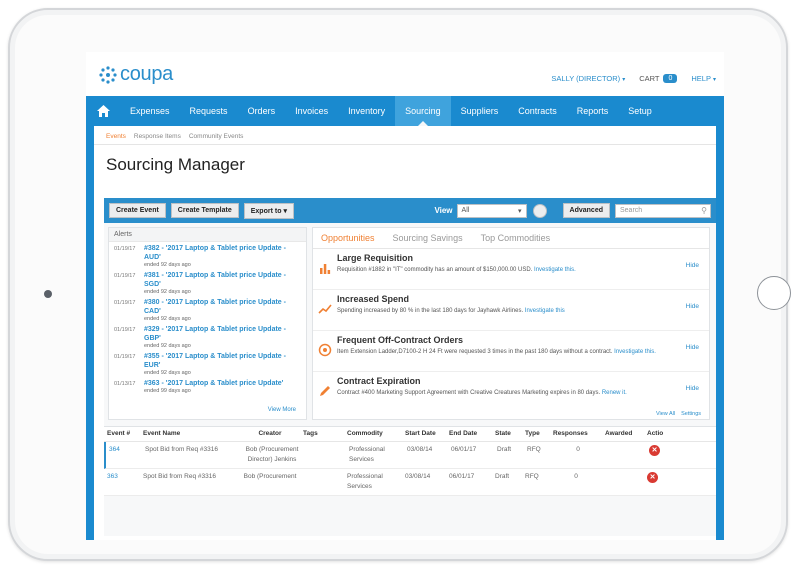 Image resolution: width=796 pixels, height=569 pixels. What do you see at coordinates (703, 78) in the screenshot?
I see `help-menu: HELP ▾` at bounding box center [703, 78].